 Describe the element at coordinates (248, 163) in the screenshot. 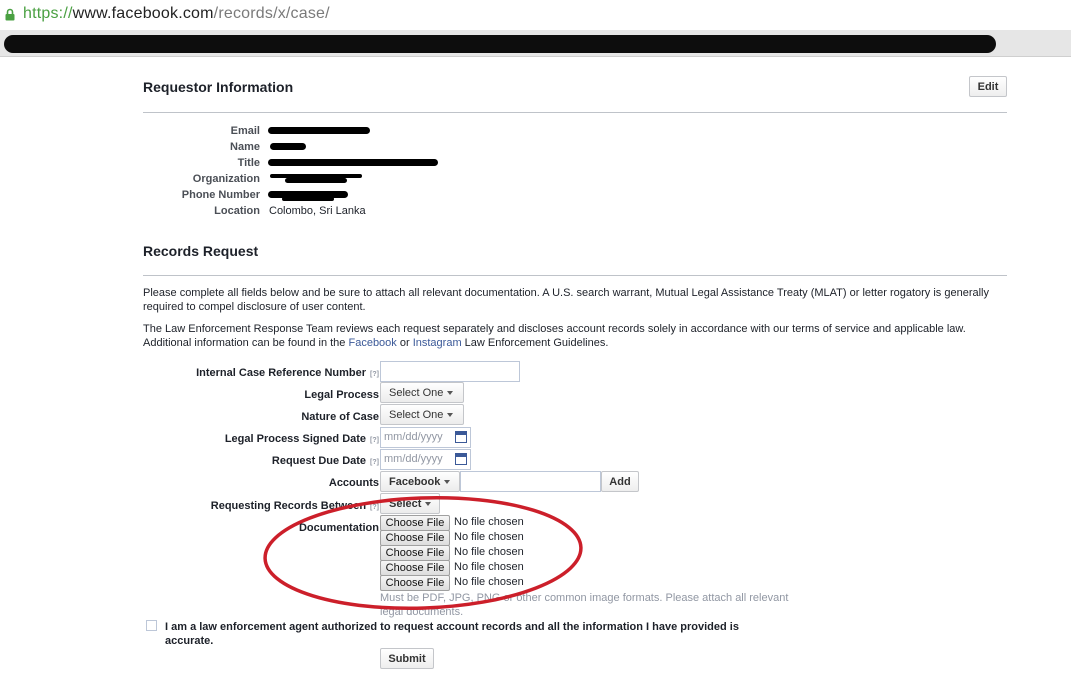

I see `title-label: Title` at that location.